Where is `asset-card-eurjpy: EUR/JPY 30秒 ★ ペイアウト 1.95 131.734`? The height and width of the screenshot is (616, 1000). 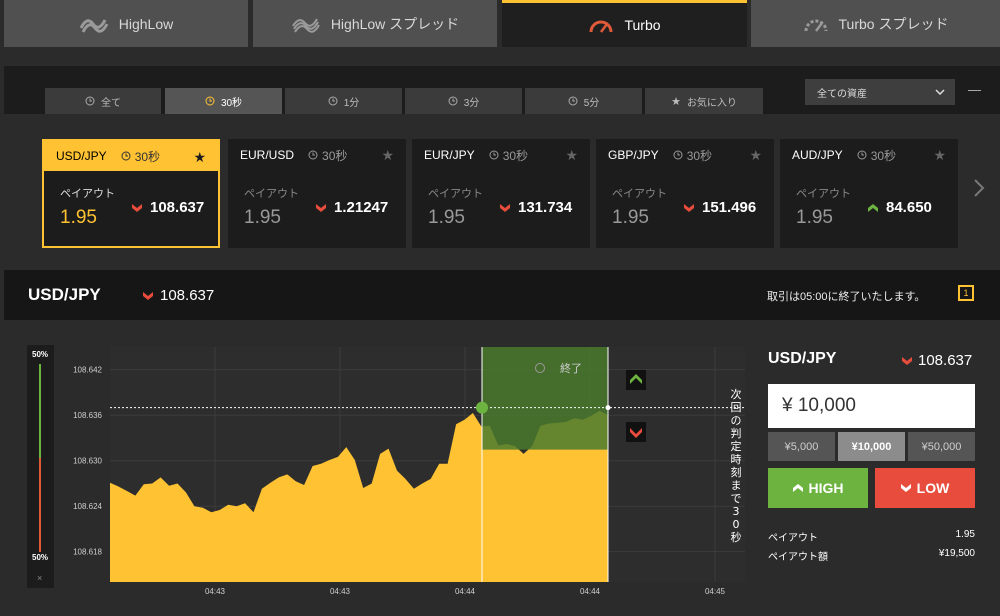
asset-card-eurjpy: EUR/JPY 30秒 ★ ペイアウト 1.95 131.734 is located at coordinates (501, 193).